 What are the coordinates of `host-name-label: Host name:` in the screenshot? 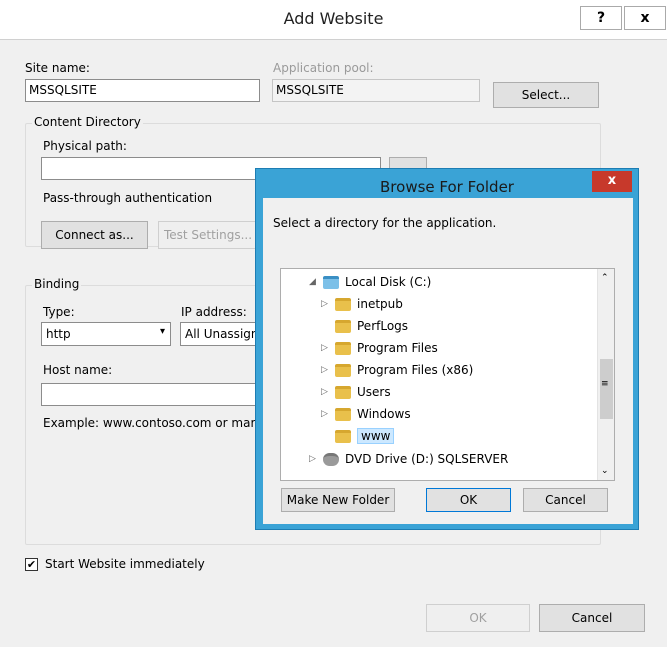 It's located at (78, 370).